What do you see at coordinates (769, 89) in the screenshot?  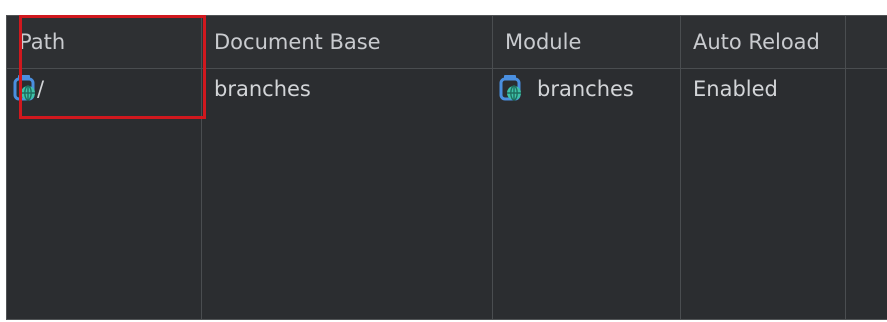 I see `cell-auto-reload: Enabled` at bounding box center [769, 89].